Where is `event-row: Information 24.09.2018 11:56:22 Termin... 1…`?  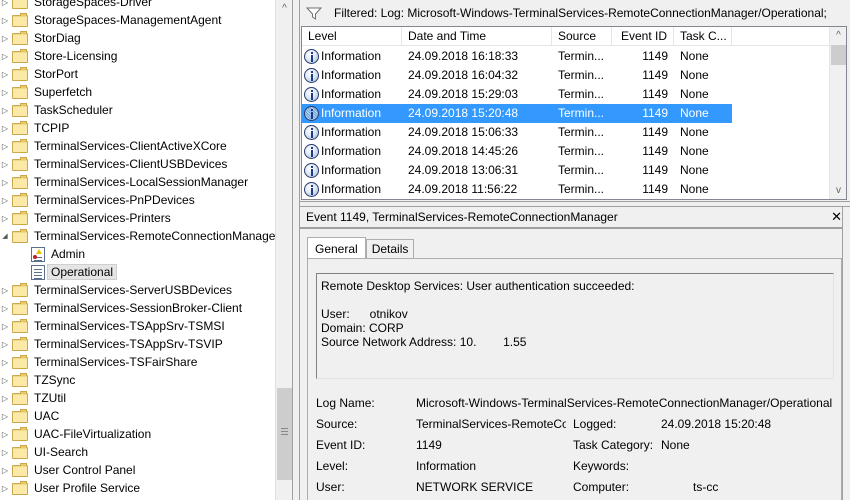
event-row: Information 24.09.2018 11:56:22 Termin... 1… is located at coordinates (517, 189).